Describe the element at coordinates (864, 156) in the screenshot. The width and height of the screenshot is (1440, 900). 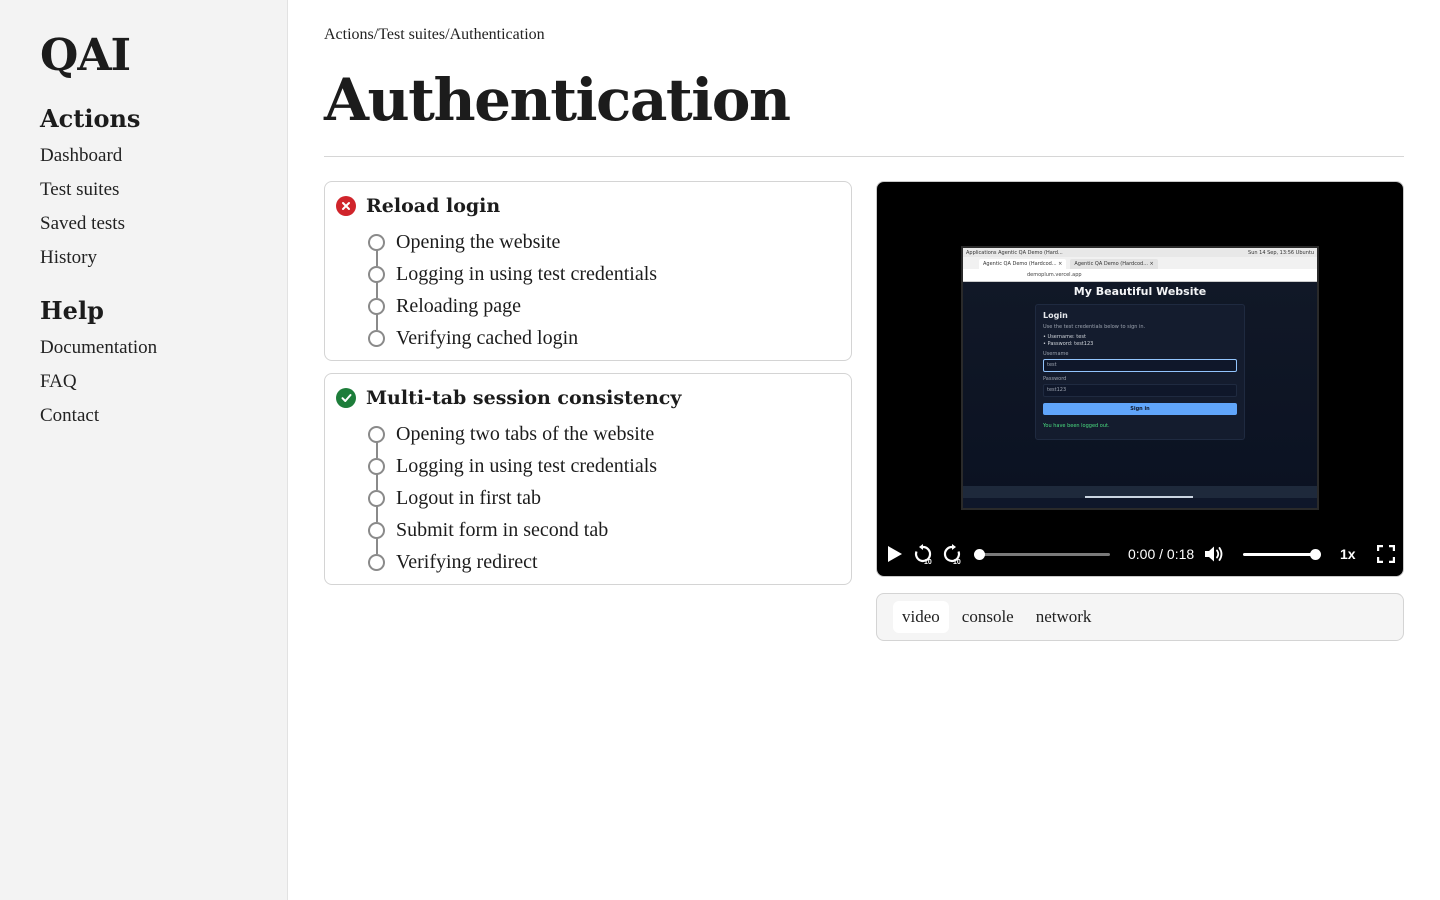
I see `title-divider` at that location.